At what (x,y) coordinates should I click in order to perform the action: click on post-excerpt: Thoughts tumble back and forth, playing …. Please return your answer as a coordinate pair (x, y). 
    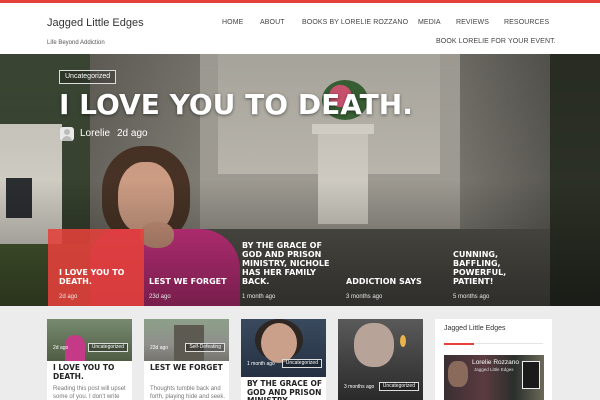
    Looking at the image, I should click on (188, 393).